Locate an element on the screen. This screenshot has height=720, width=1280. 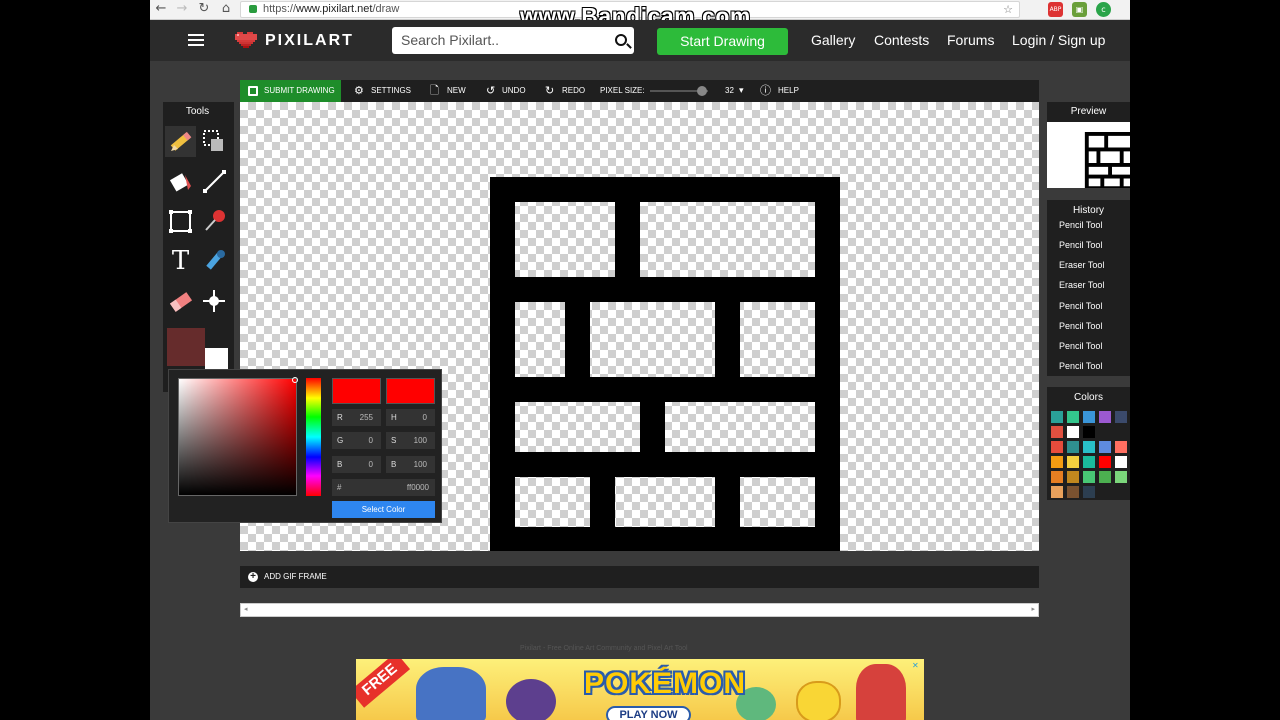
new-file-icon: 🗋 is located at coordinates (434, 91).